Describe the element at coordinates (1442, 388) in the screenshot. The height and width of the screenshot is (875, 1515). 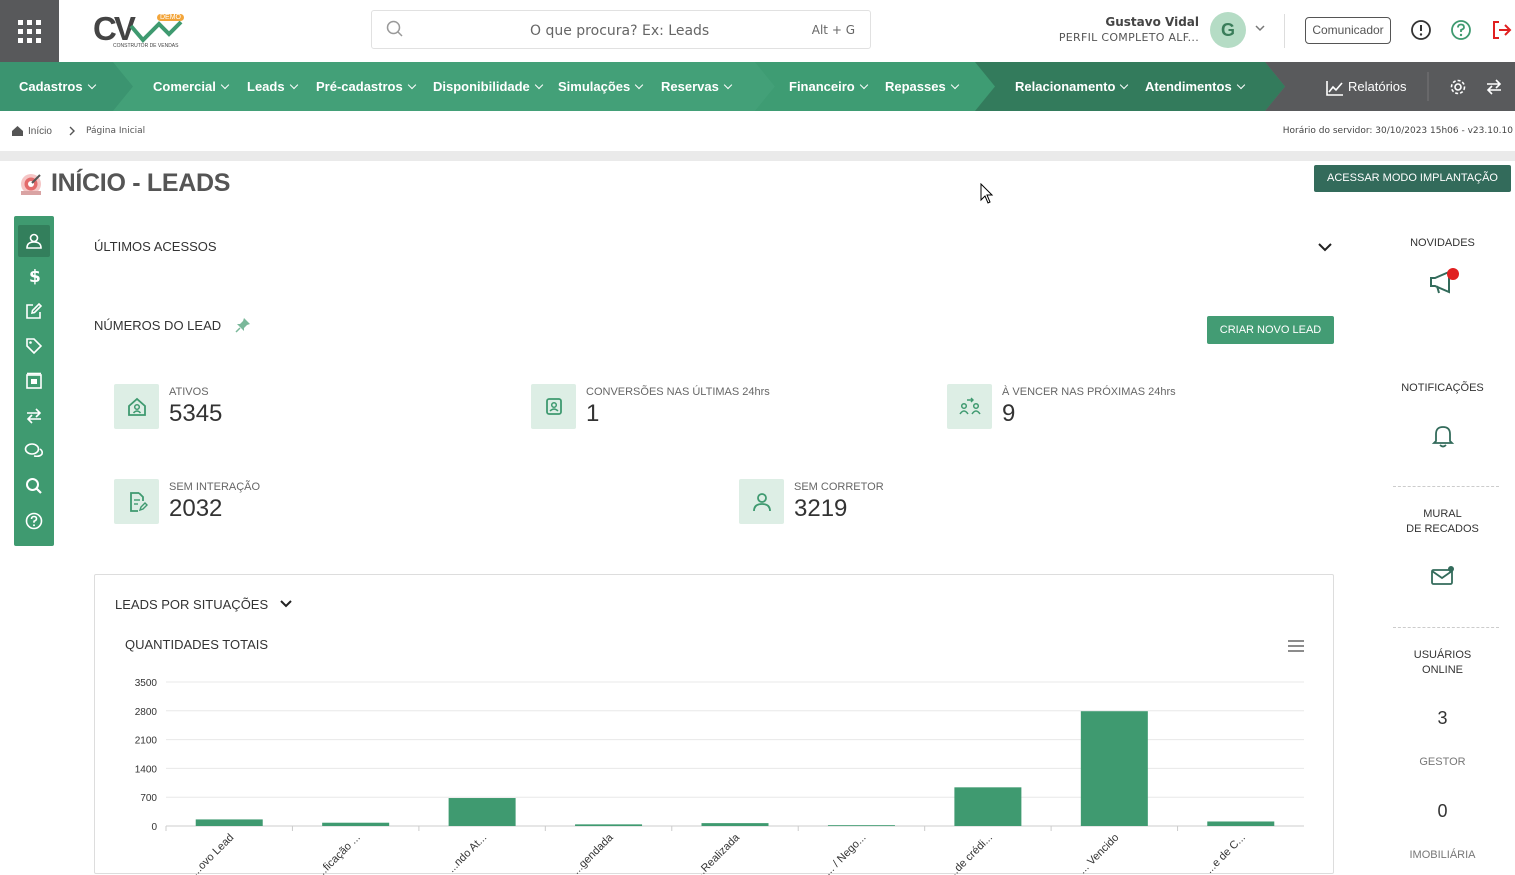
I see `notifications-label: NOTIFICAÇÕES` at that location.